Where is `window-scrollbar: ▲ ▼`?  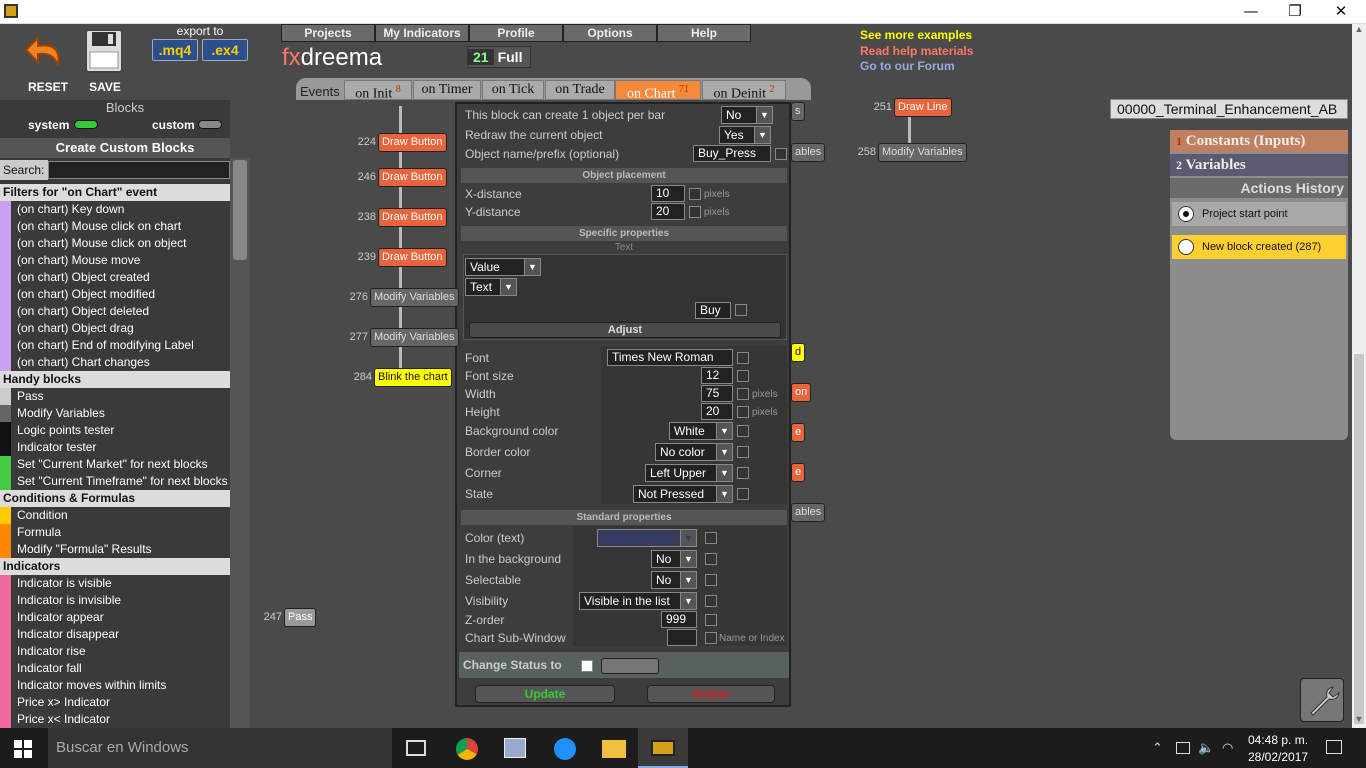 window-scrollbar: ▲ ▼ is located at coordinates (1359, 376).